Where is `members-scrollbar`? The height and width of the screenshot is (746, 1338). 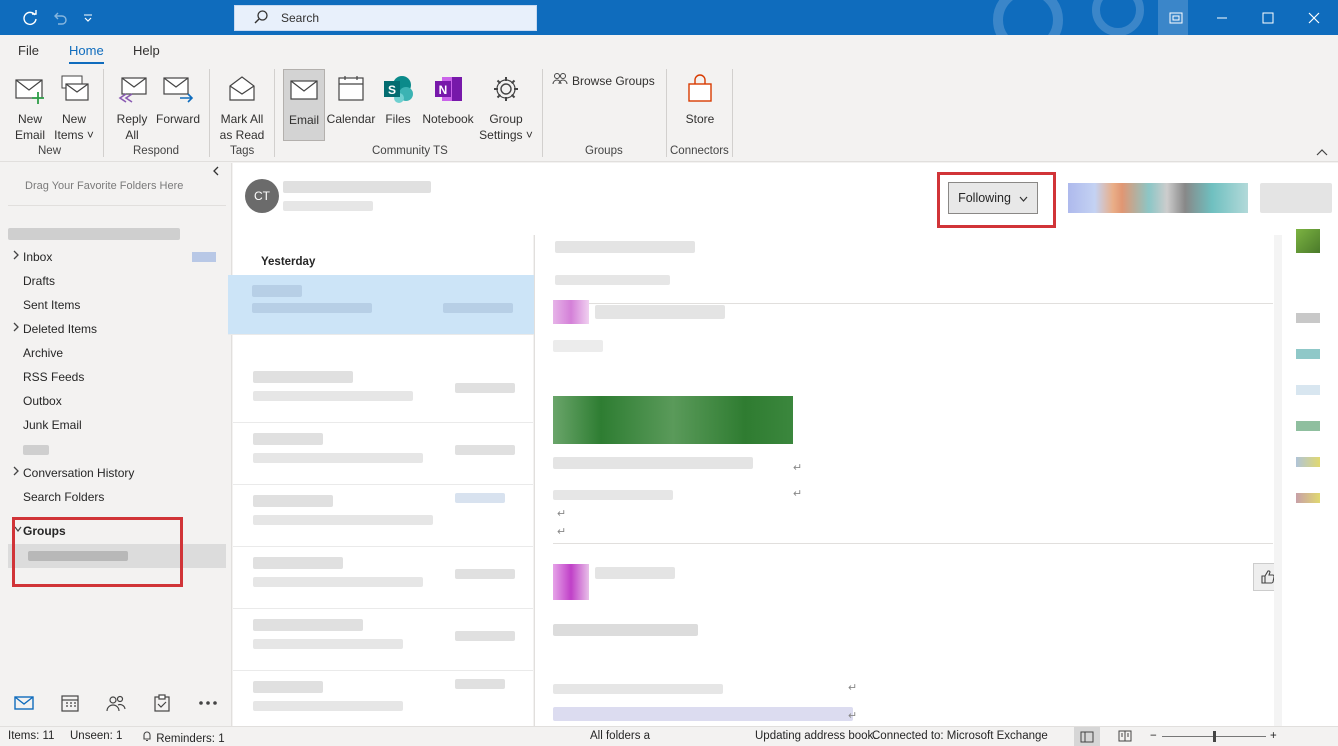
members-scrollbar is located at coordinates (1278, 480).